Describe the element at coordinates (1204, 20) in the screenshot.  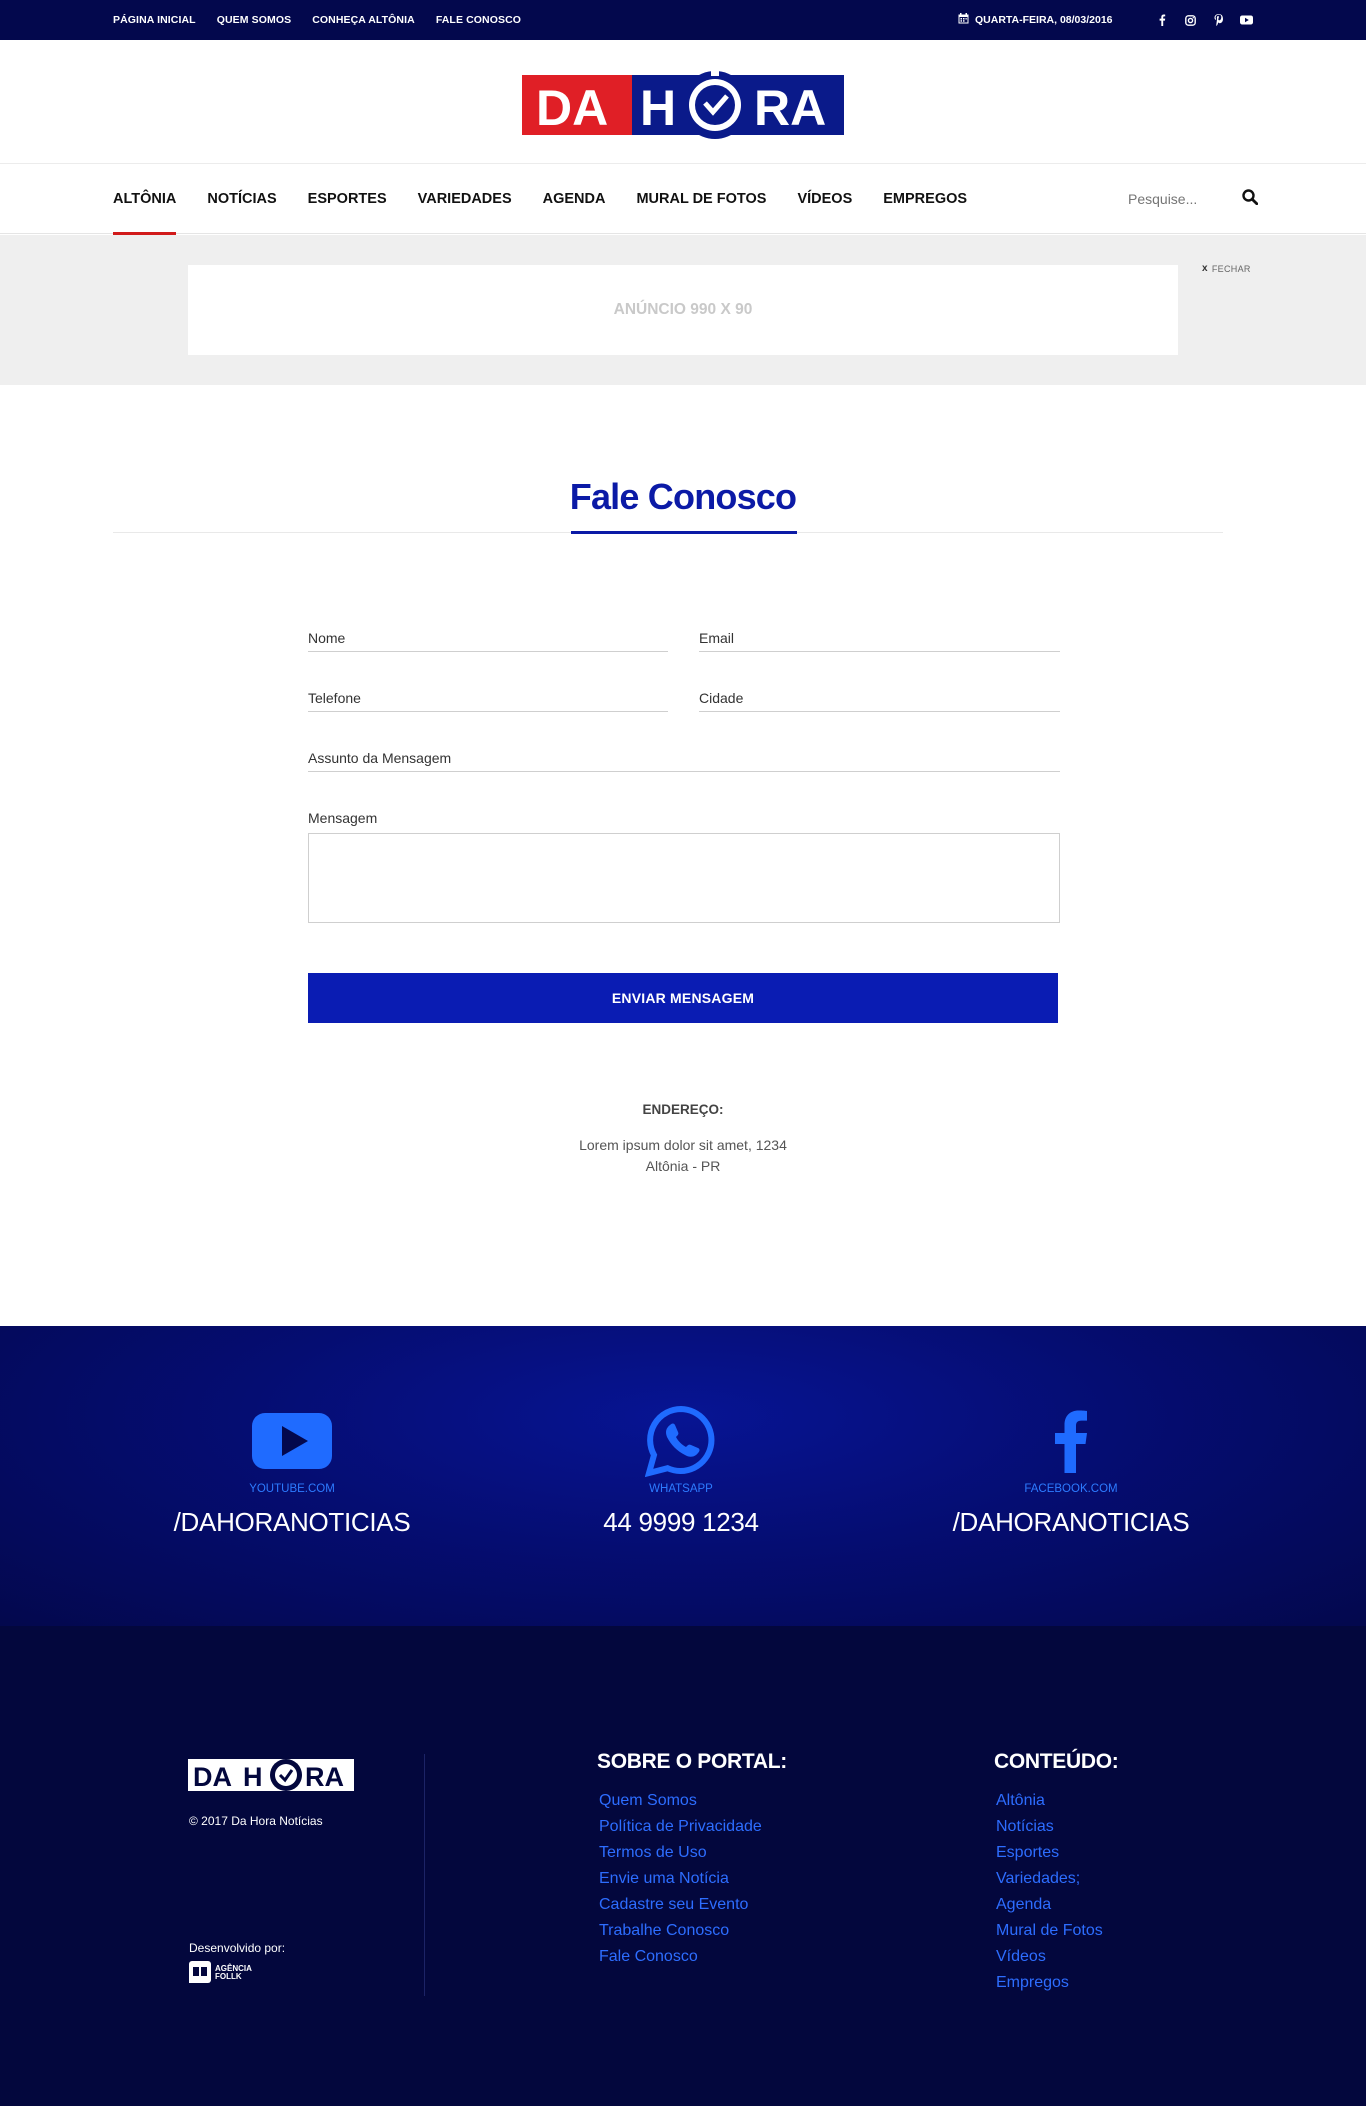
I see `top-social` at that location.